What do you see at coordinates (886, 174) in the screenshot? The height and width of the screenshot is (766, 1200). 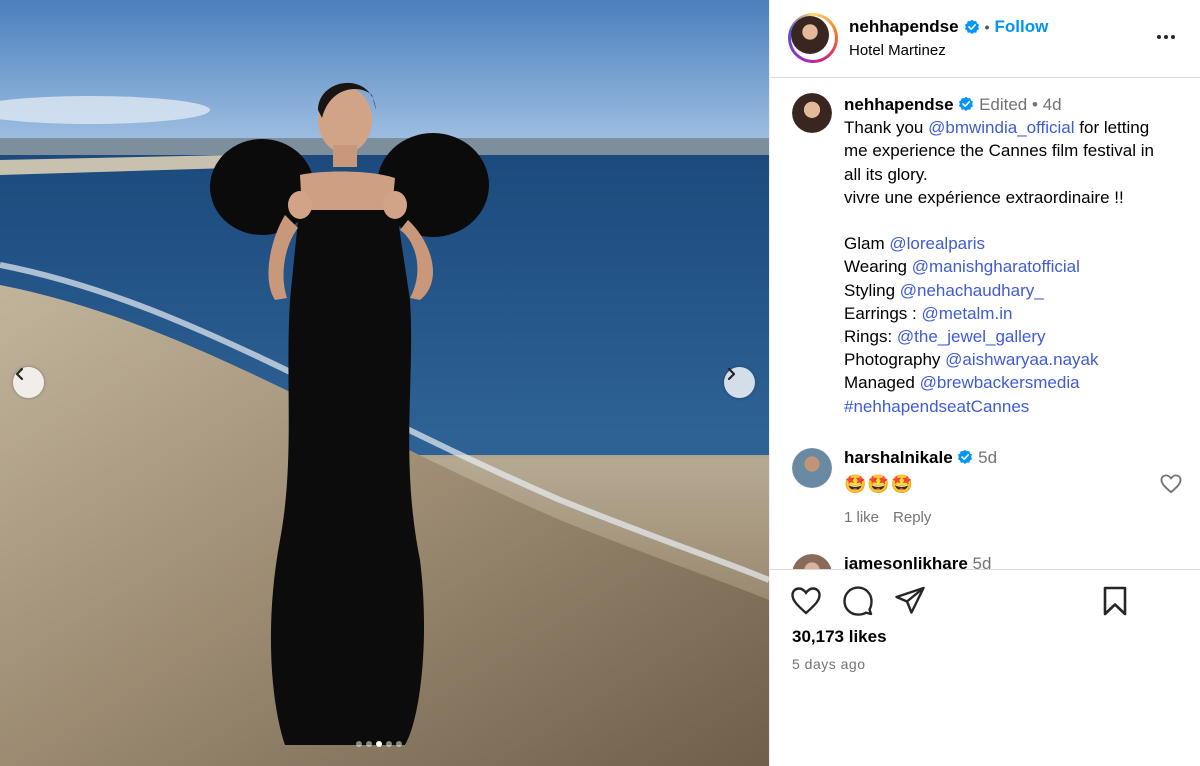 I see `caption-text: all its glory.` at bounding box center [886, 174].